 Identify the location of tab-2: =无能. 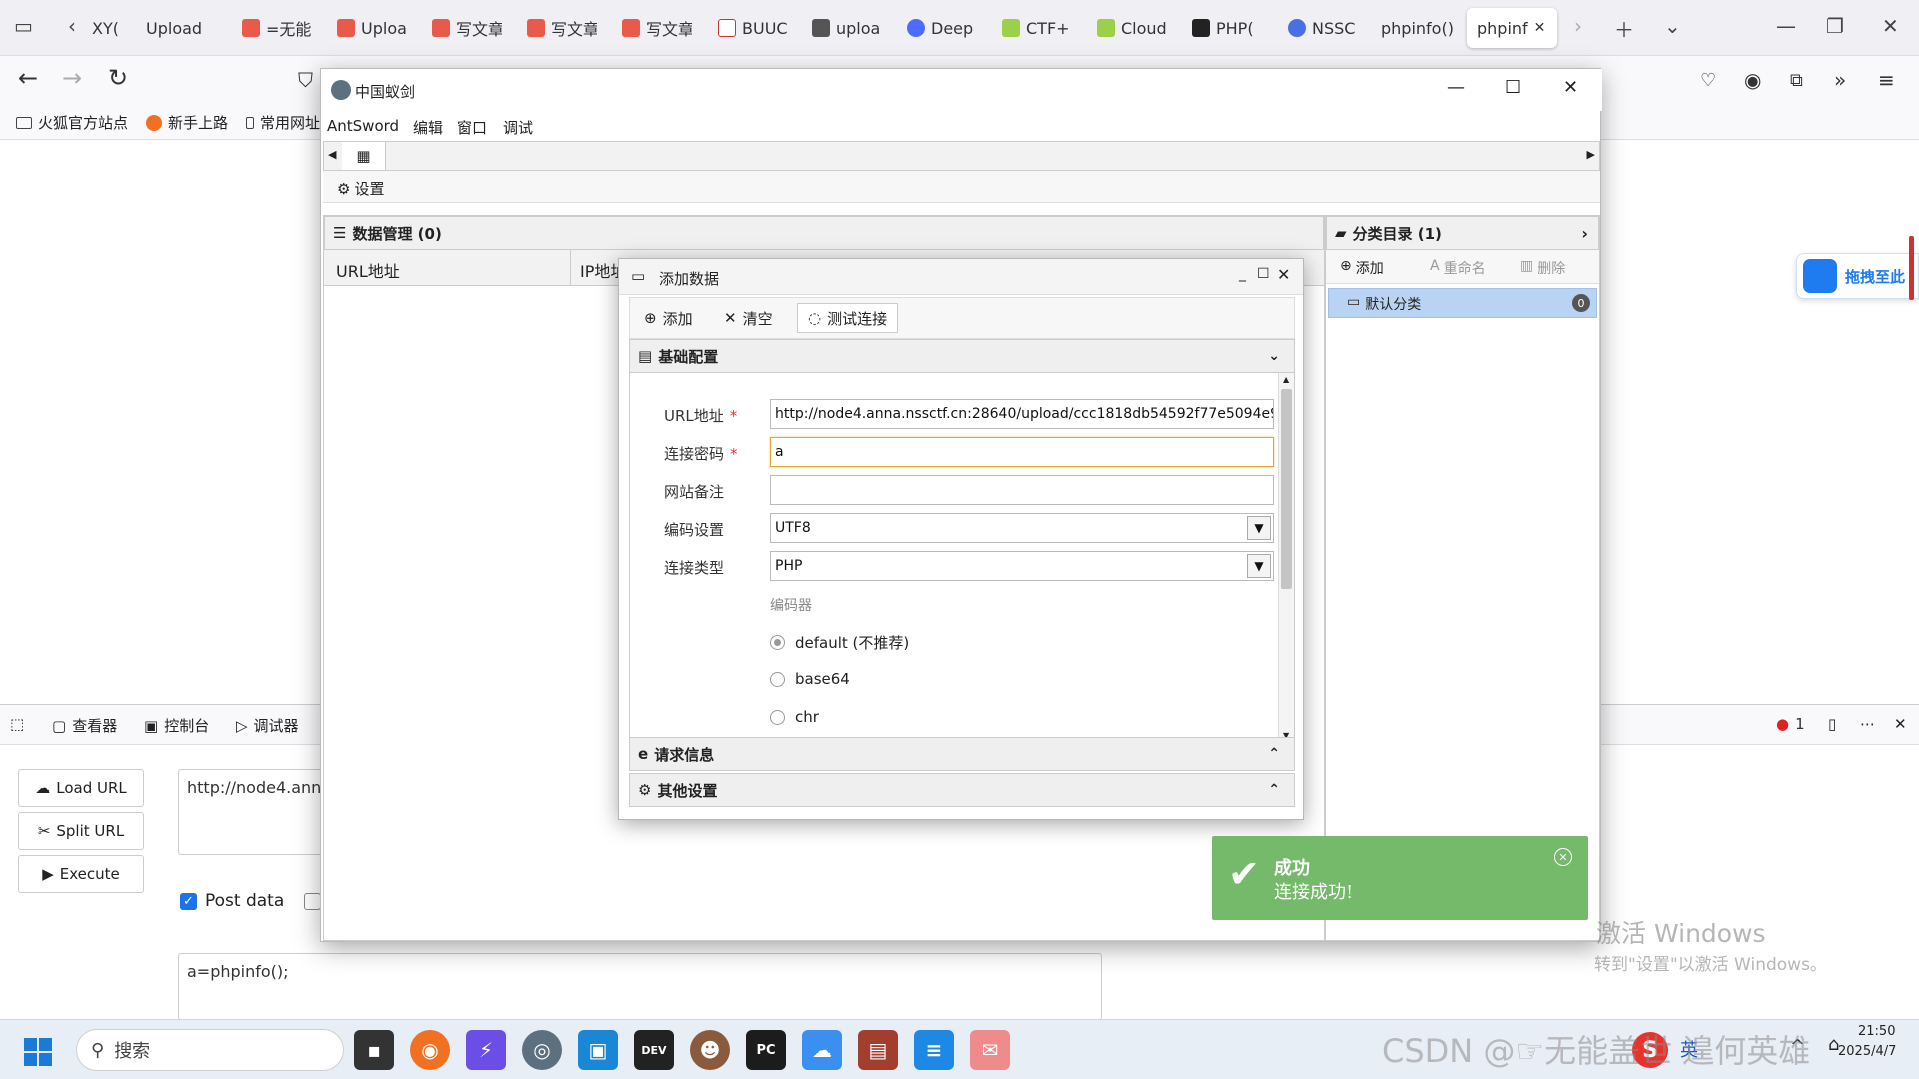
(278, 28).